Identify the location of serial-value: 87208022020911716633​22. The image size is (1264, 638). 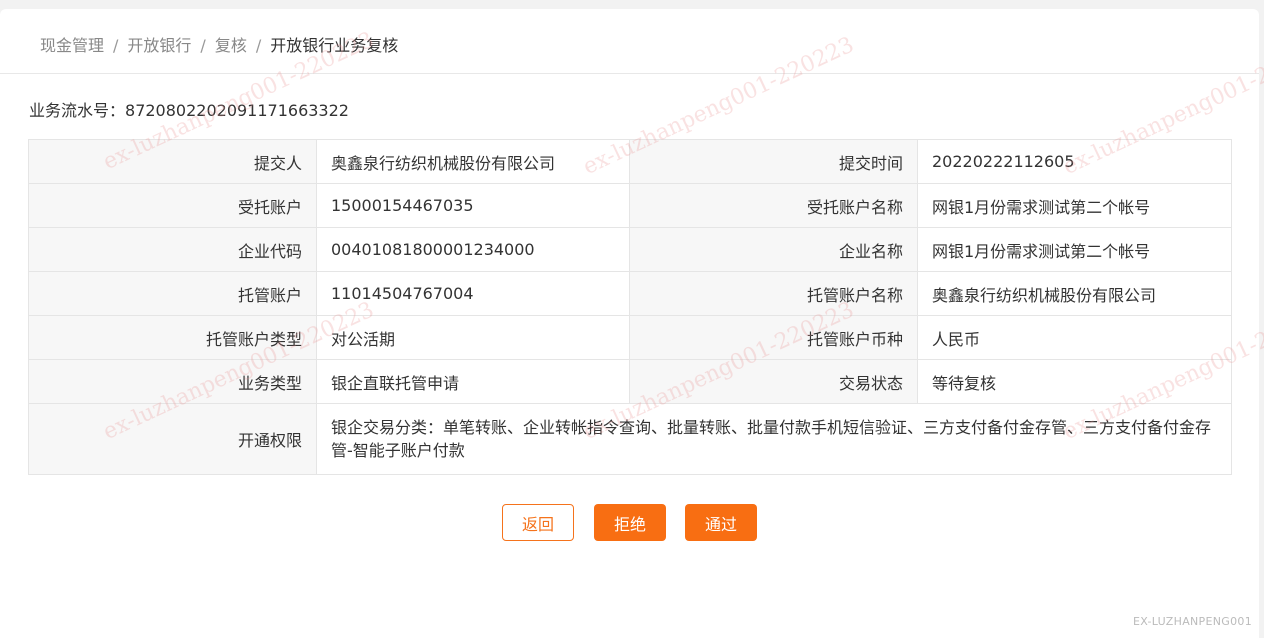
(237, 110).